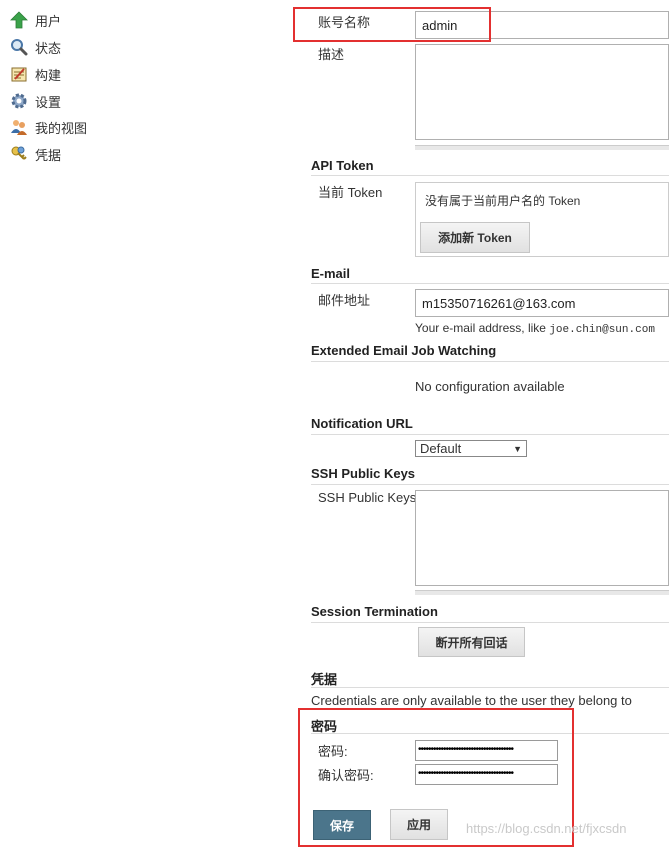 This screenshot has width=669, height=847. What do you see at coordinates (331, 54) in the screenshot?
I see `description-label: 描述` at bounding box center [331, 54].